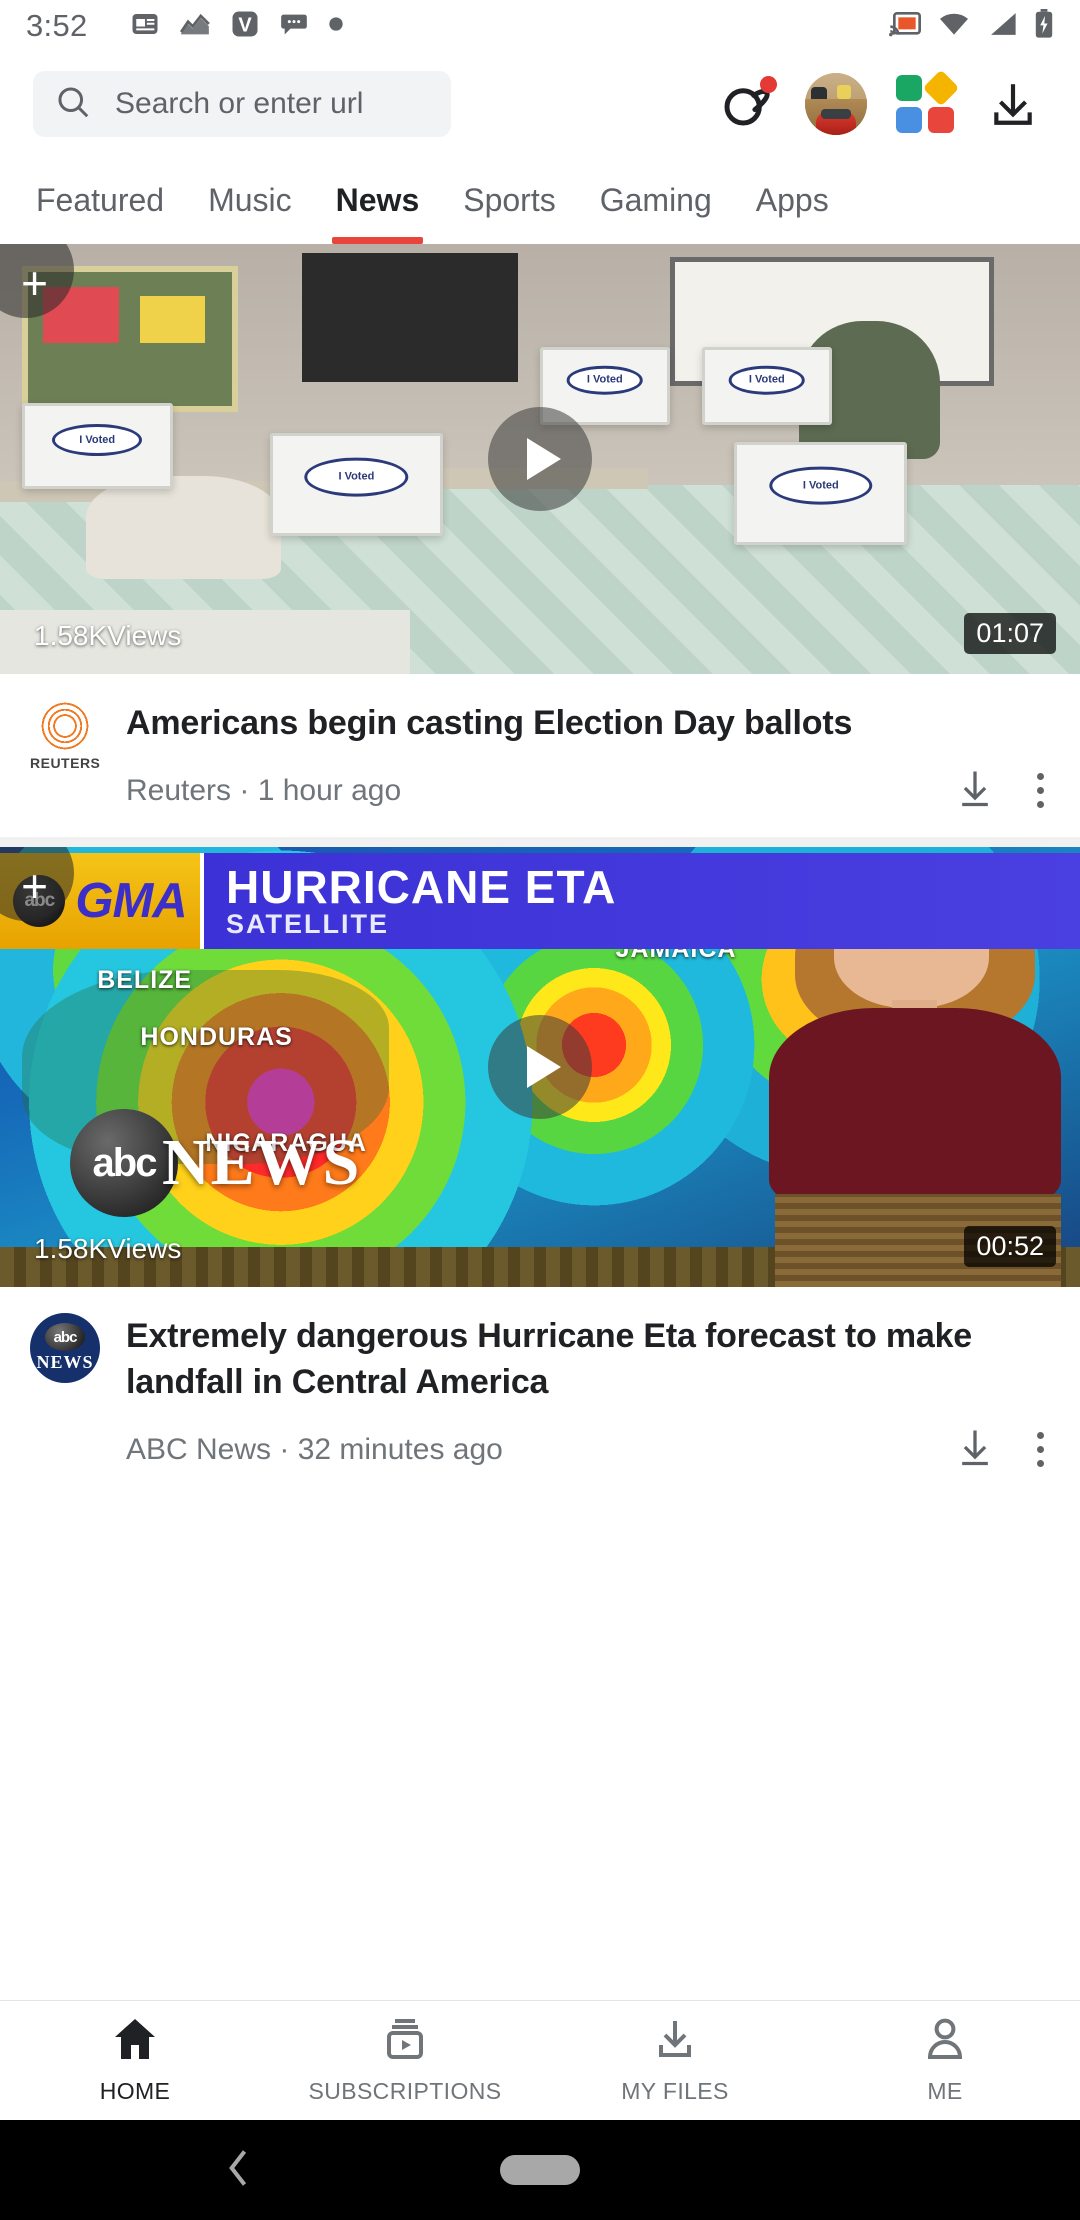 This screenshot has width=1080, height=2220. What do you see at coordinates (405, 2090) in the screenshot?
I see `nav-label: SUBSCRIPTIONS` at bounding box center [405, 2090].